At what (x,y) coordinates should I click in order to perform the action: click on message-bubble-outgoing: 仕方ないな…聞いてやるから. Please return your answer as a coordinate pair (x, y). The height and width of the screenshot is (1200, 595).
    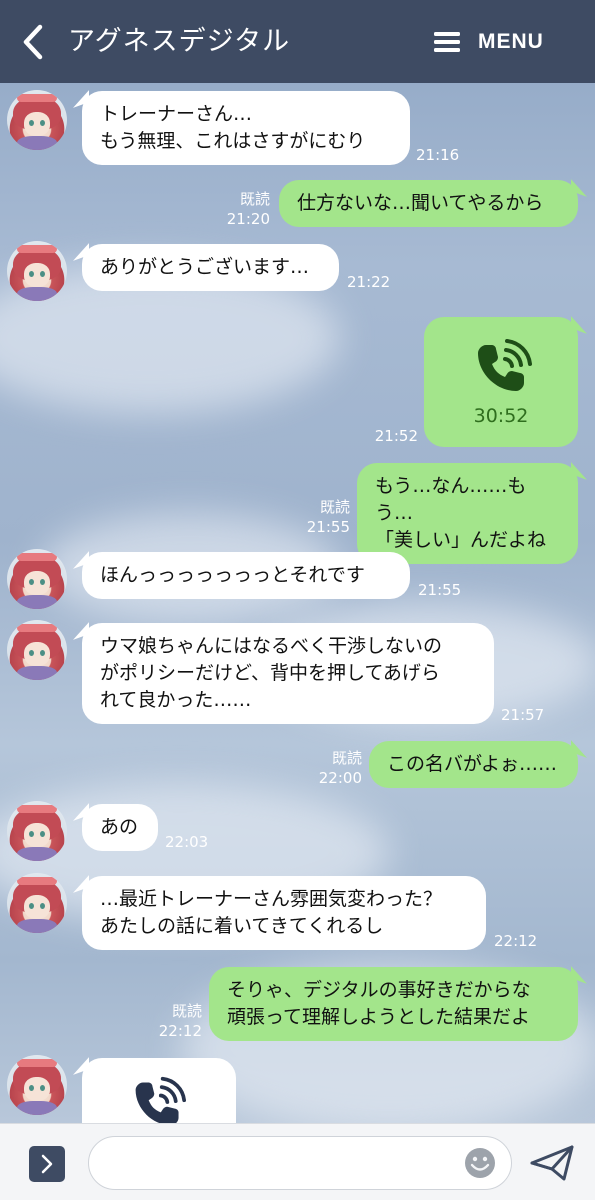
    Looking at the image, I should click on (428, 203).